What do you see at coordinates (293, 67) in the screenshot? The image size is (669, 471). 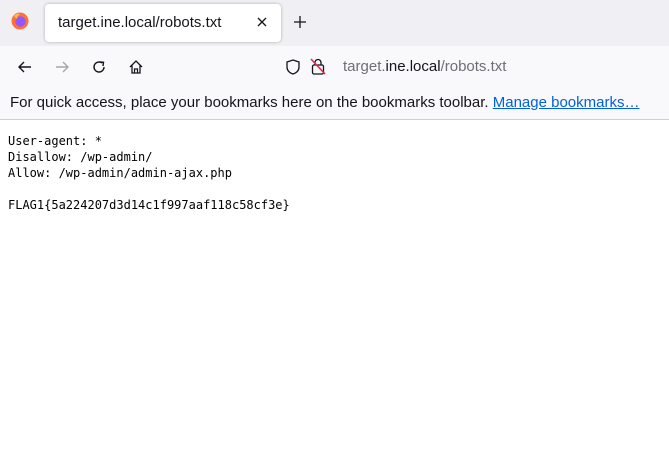 I see `shield-icon` at bounding box center [293, 67].